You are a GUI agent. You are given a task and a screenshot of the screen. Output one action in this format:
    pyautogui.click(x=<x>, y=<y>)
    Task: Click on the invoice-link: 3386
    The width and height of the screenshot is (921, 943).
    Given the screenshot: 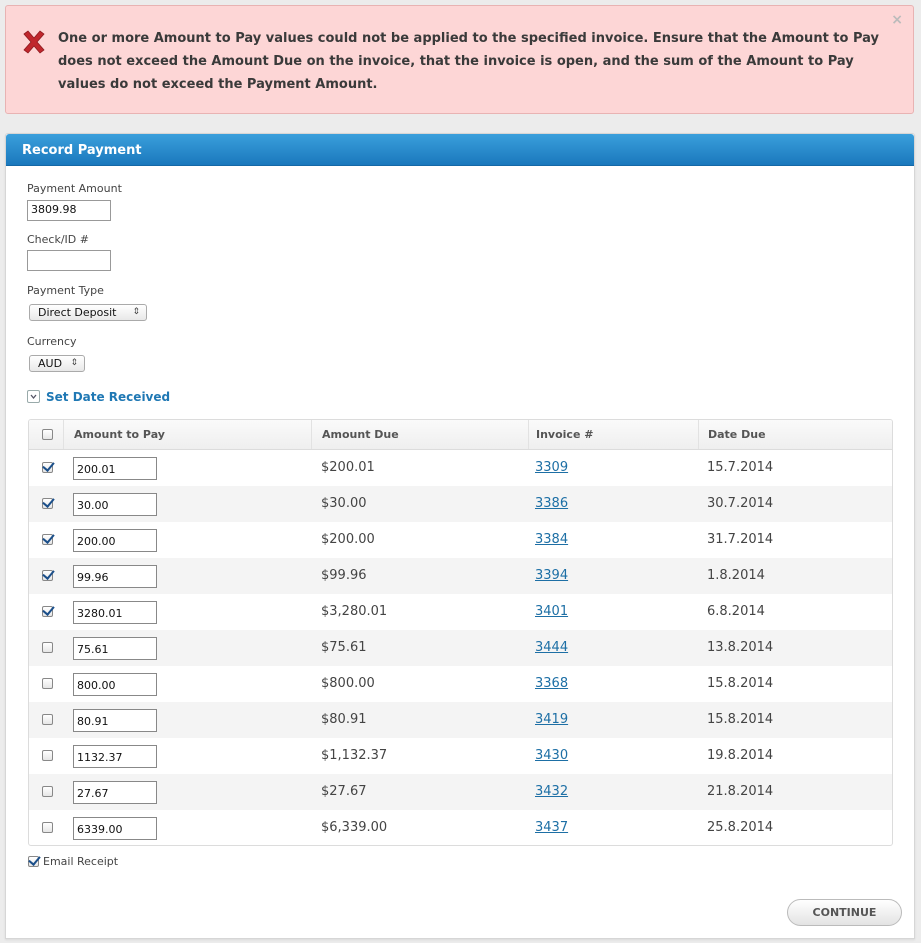 What is the action you would take?
    pyautogui.click(x=551, y=504)
    